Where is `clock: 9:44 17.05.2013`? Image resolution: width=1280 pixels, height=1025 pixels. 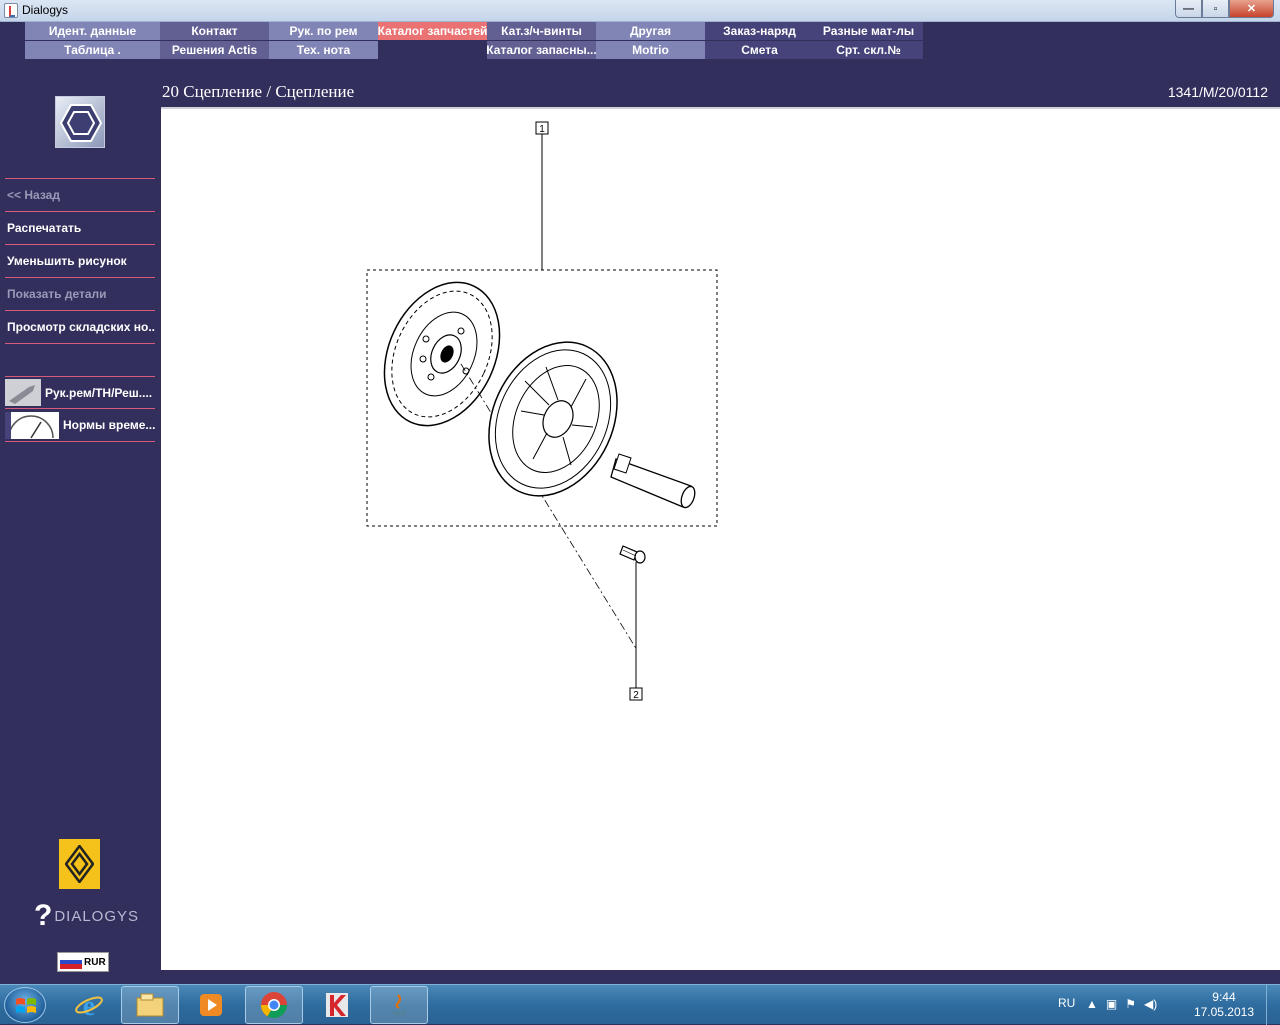
clock: 9:44 17.05.2013 is located at coordinates (1224, 1005).